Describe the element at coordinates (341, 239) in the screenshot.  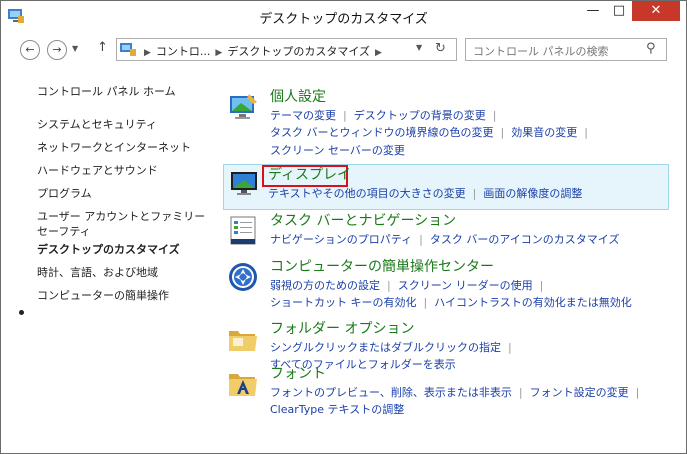
I see `link-navigation-properties: ナビゲーションのプロパティ` at that location.